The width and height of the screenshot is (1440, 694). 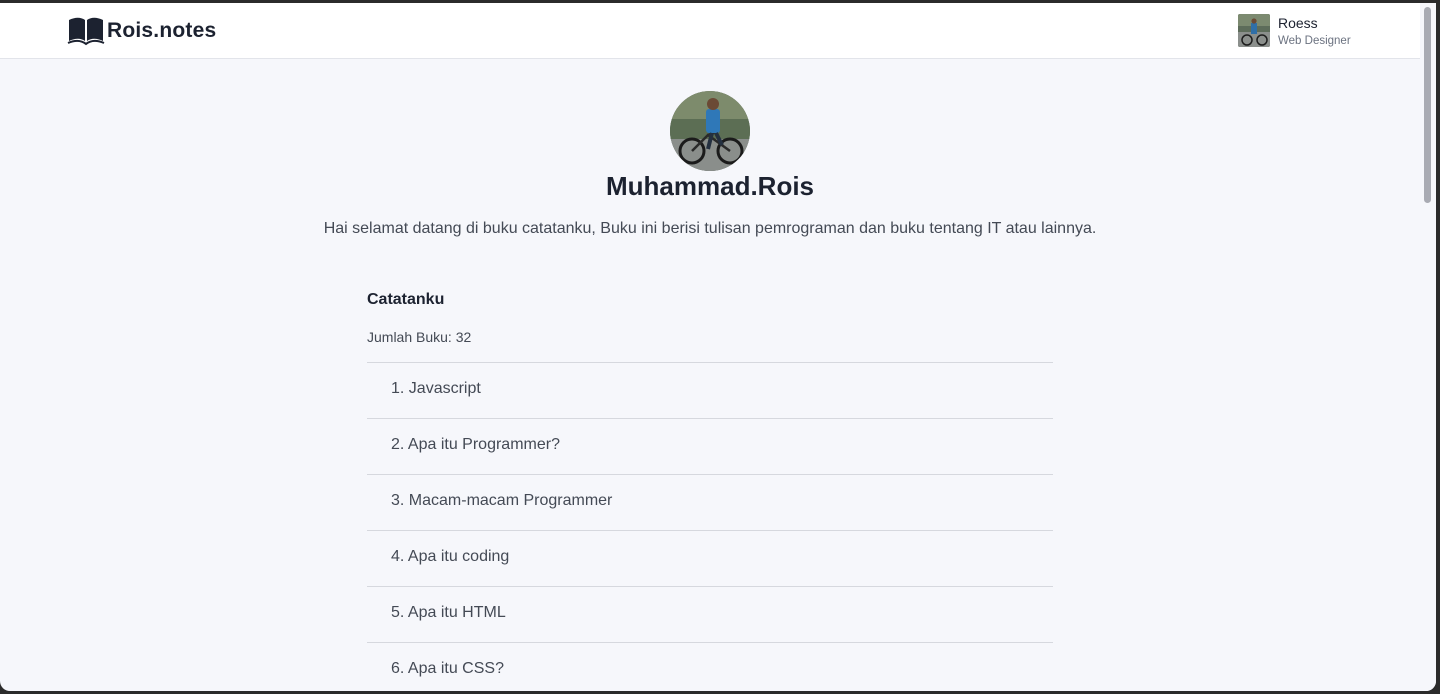 I want to click on book-count: Jumlah Buku: 32, so click(x=419, y=337).